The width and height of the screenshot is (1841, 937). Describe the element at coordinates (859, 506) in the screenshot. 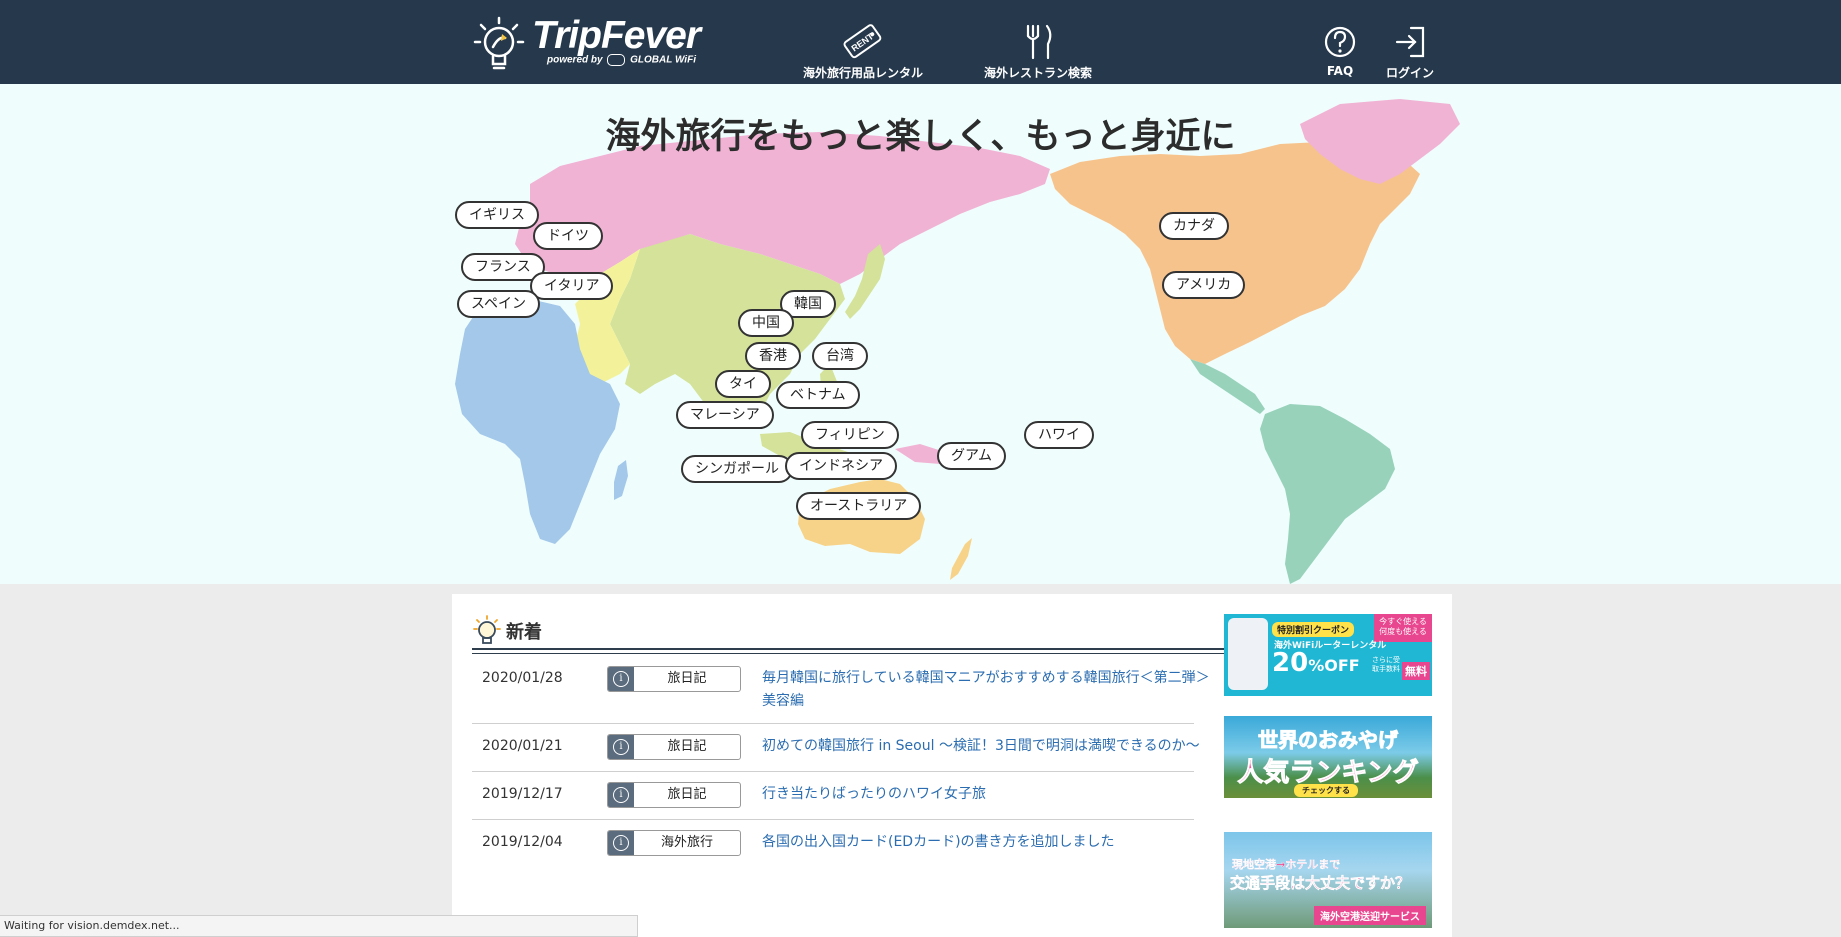

I see `country-australia: オーストラリア` at that location.